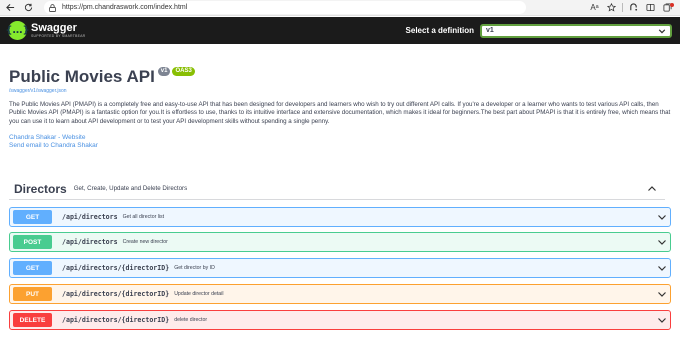  What do you see at coordinates (191, 320) in the screenshot?
I see `operation-summary: delete director` at bounding box center [191, 320].